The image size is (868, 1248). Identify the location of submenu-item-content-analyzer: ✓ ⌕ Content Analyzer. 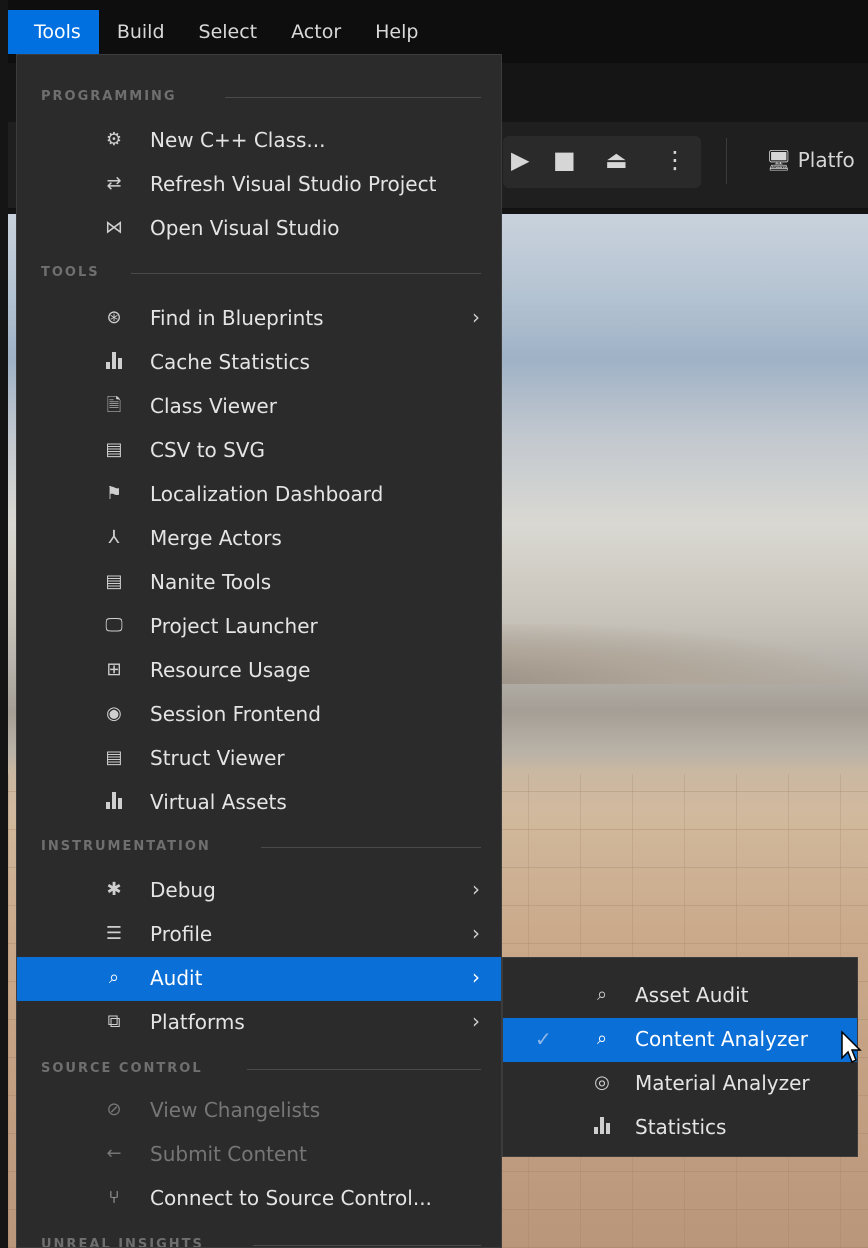
(680, 1040).